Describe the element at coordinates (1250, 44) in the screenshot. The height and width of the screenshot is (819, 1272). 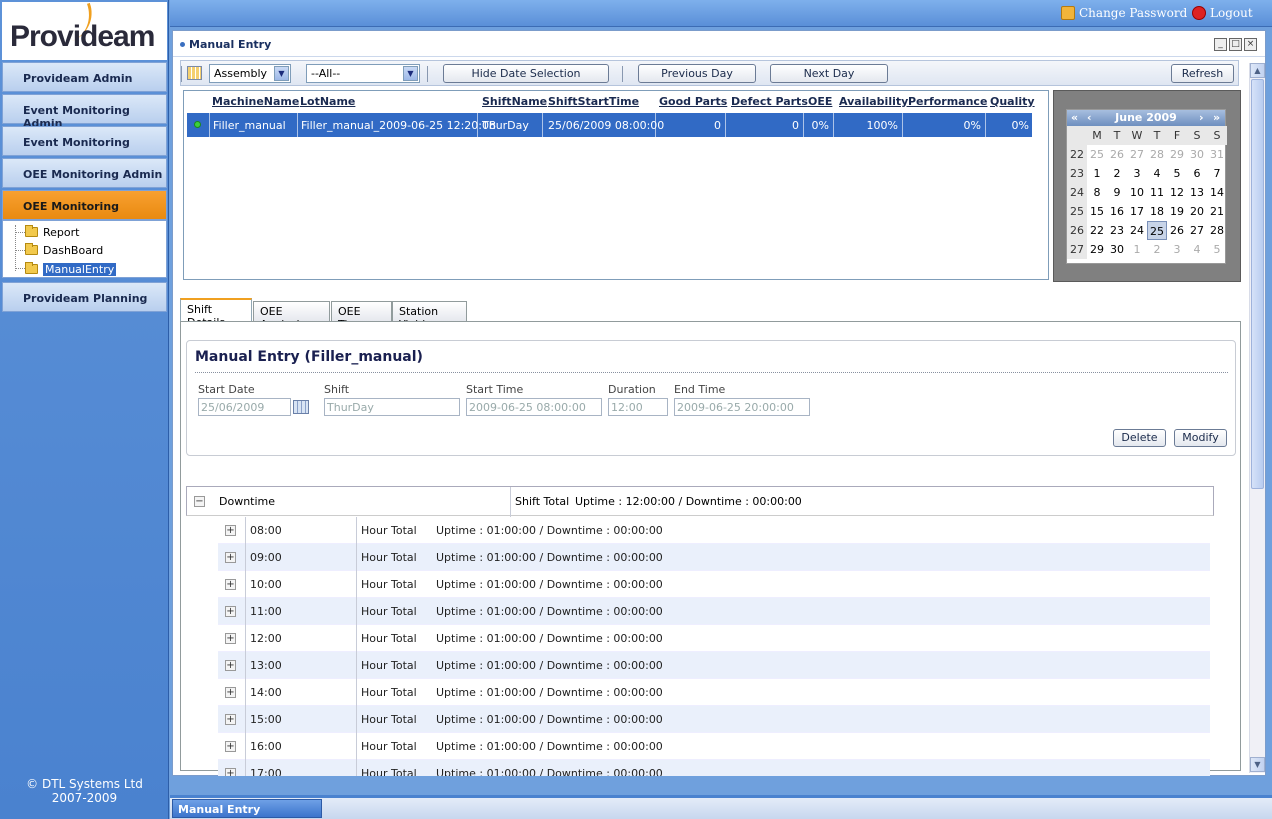
I see `close-icon: ×` at that location.